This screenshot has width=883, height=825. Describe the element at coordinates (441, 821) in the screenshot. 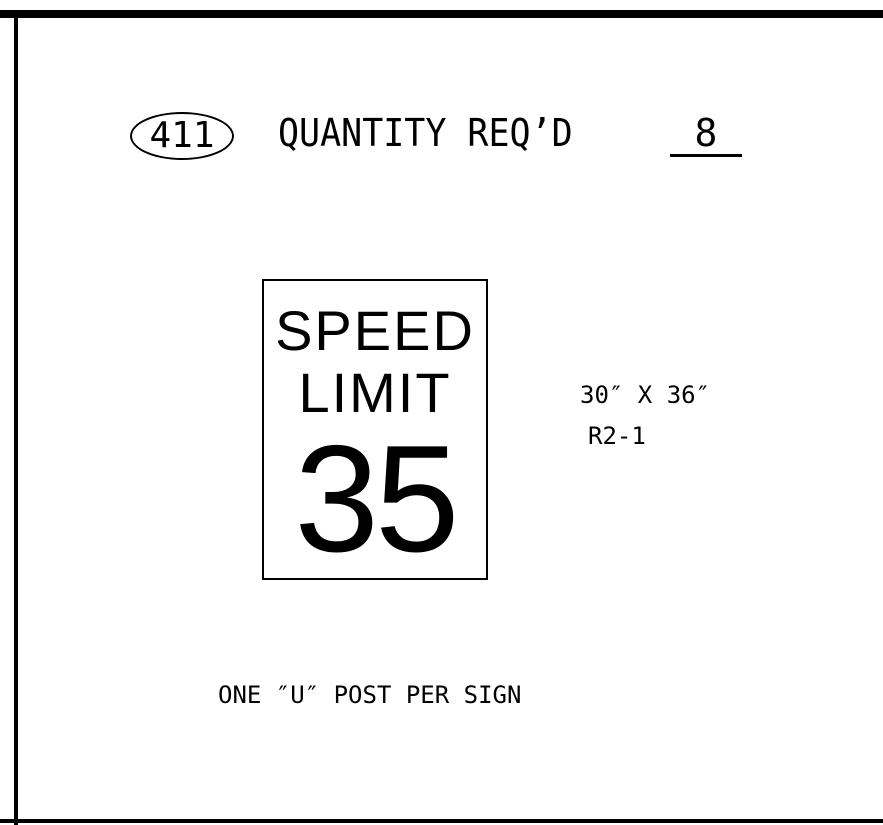

I see `frame-bottom-border` at that location.